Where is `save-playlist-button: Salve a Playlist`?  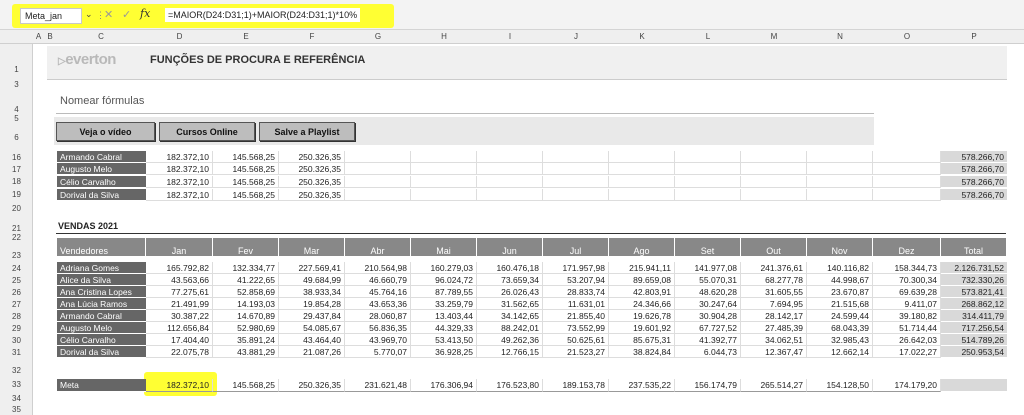 save-playlist-button: Salve a Playlist is located at coordinates (307, 131).